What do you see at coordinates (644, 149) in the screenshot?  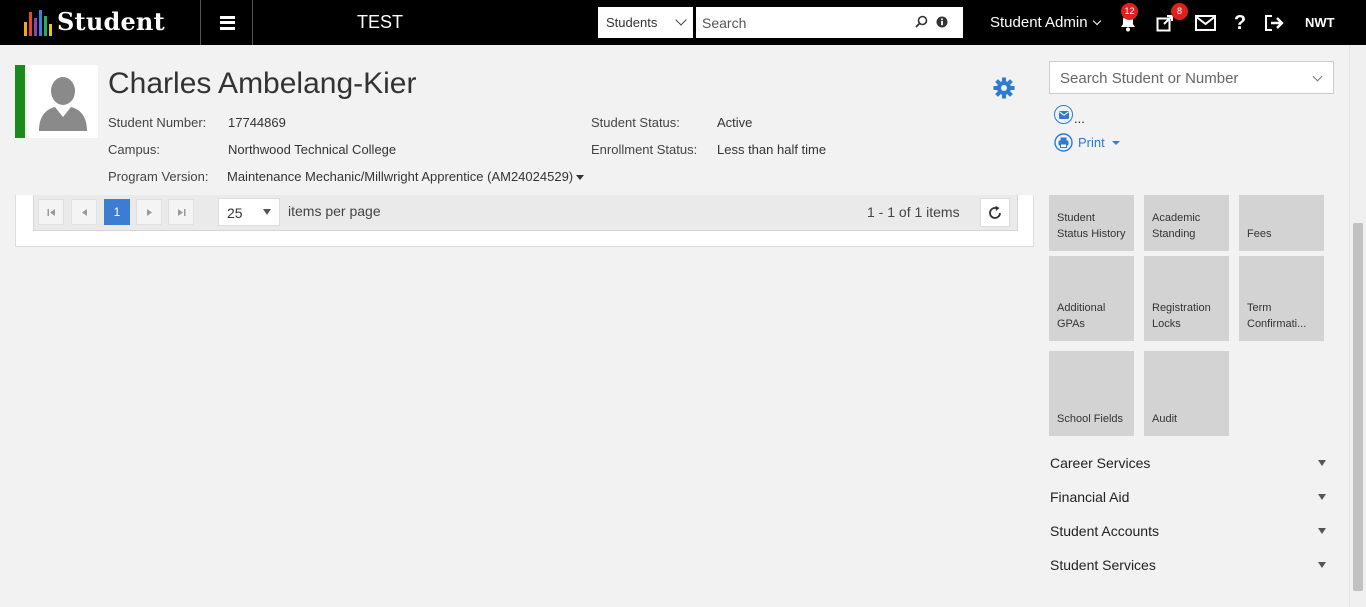 I see `enrollment-status-label: Enrollment Status:` at bounding box center [644, 149].